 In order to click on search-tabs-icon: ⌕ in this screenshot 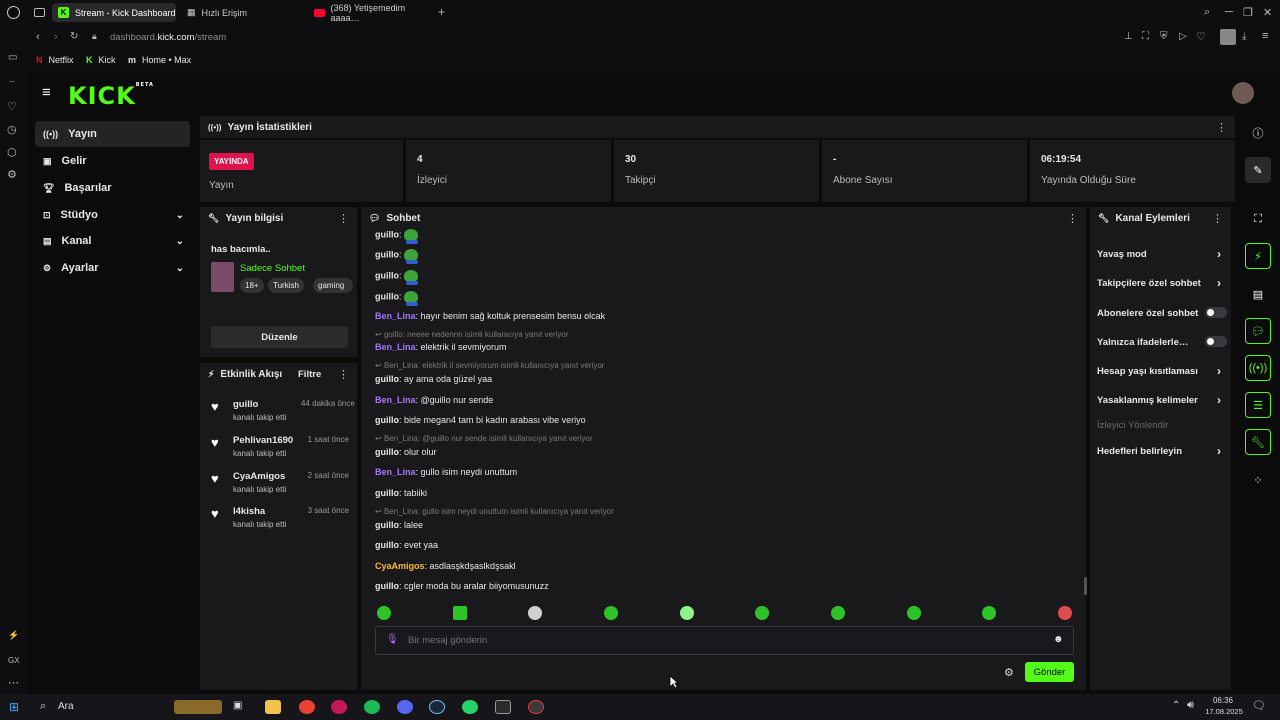, I will do `click(1207, 12)`.